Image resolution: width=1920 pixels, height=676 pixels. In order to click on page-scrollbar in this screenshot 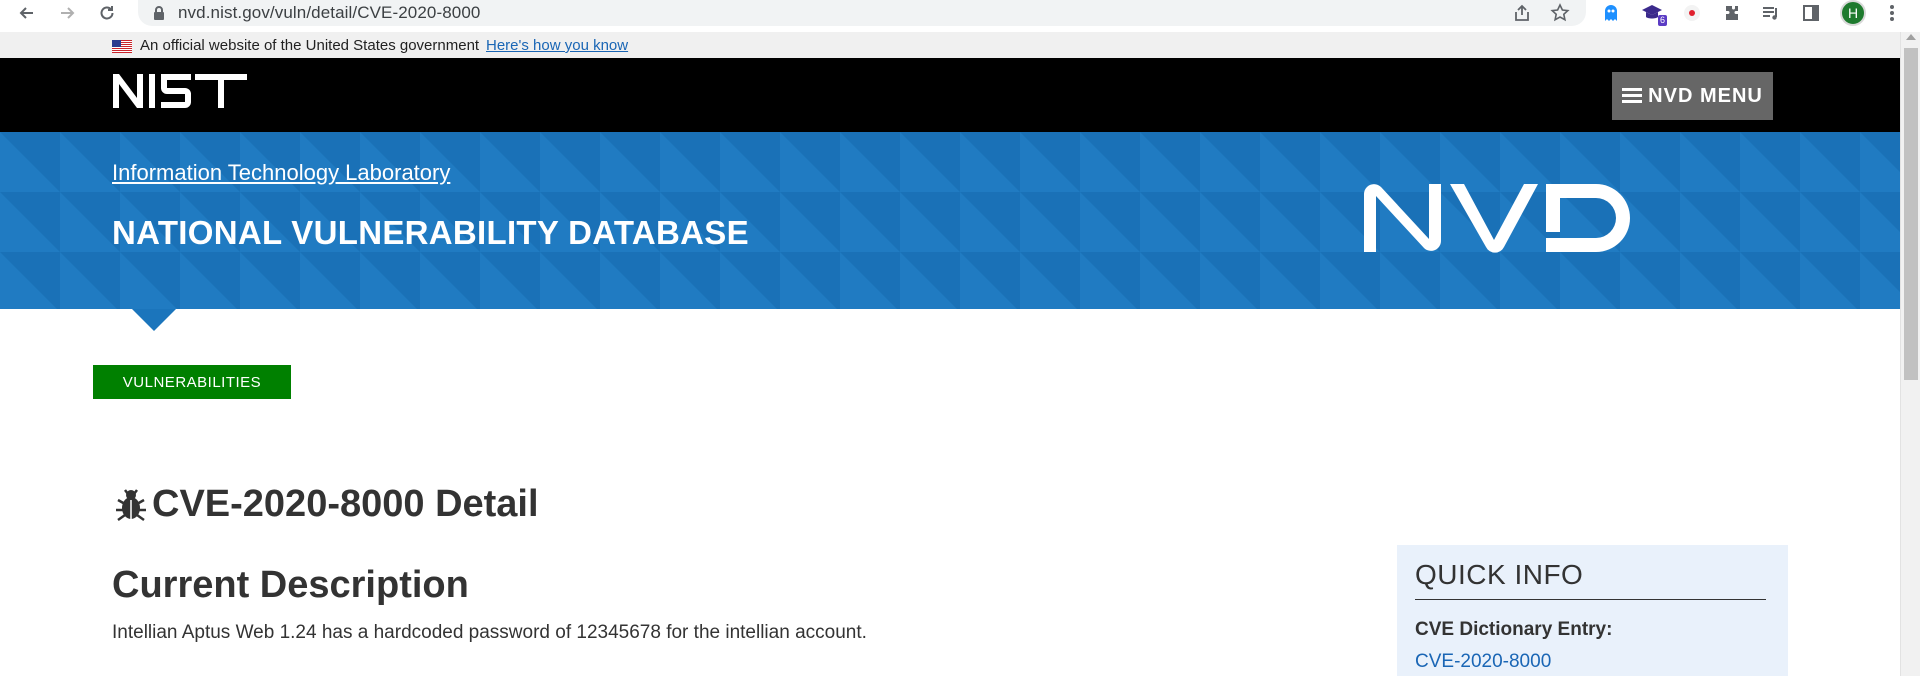, I will do `click(1910, 354)`.